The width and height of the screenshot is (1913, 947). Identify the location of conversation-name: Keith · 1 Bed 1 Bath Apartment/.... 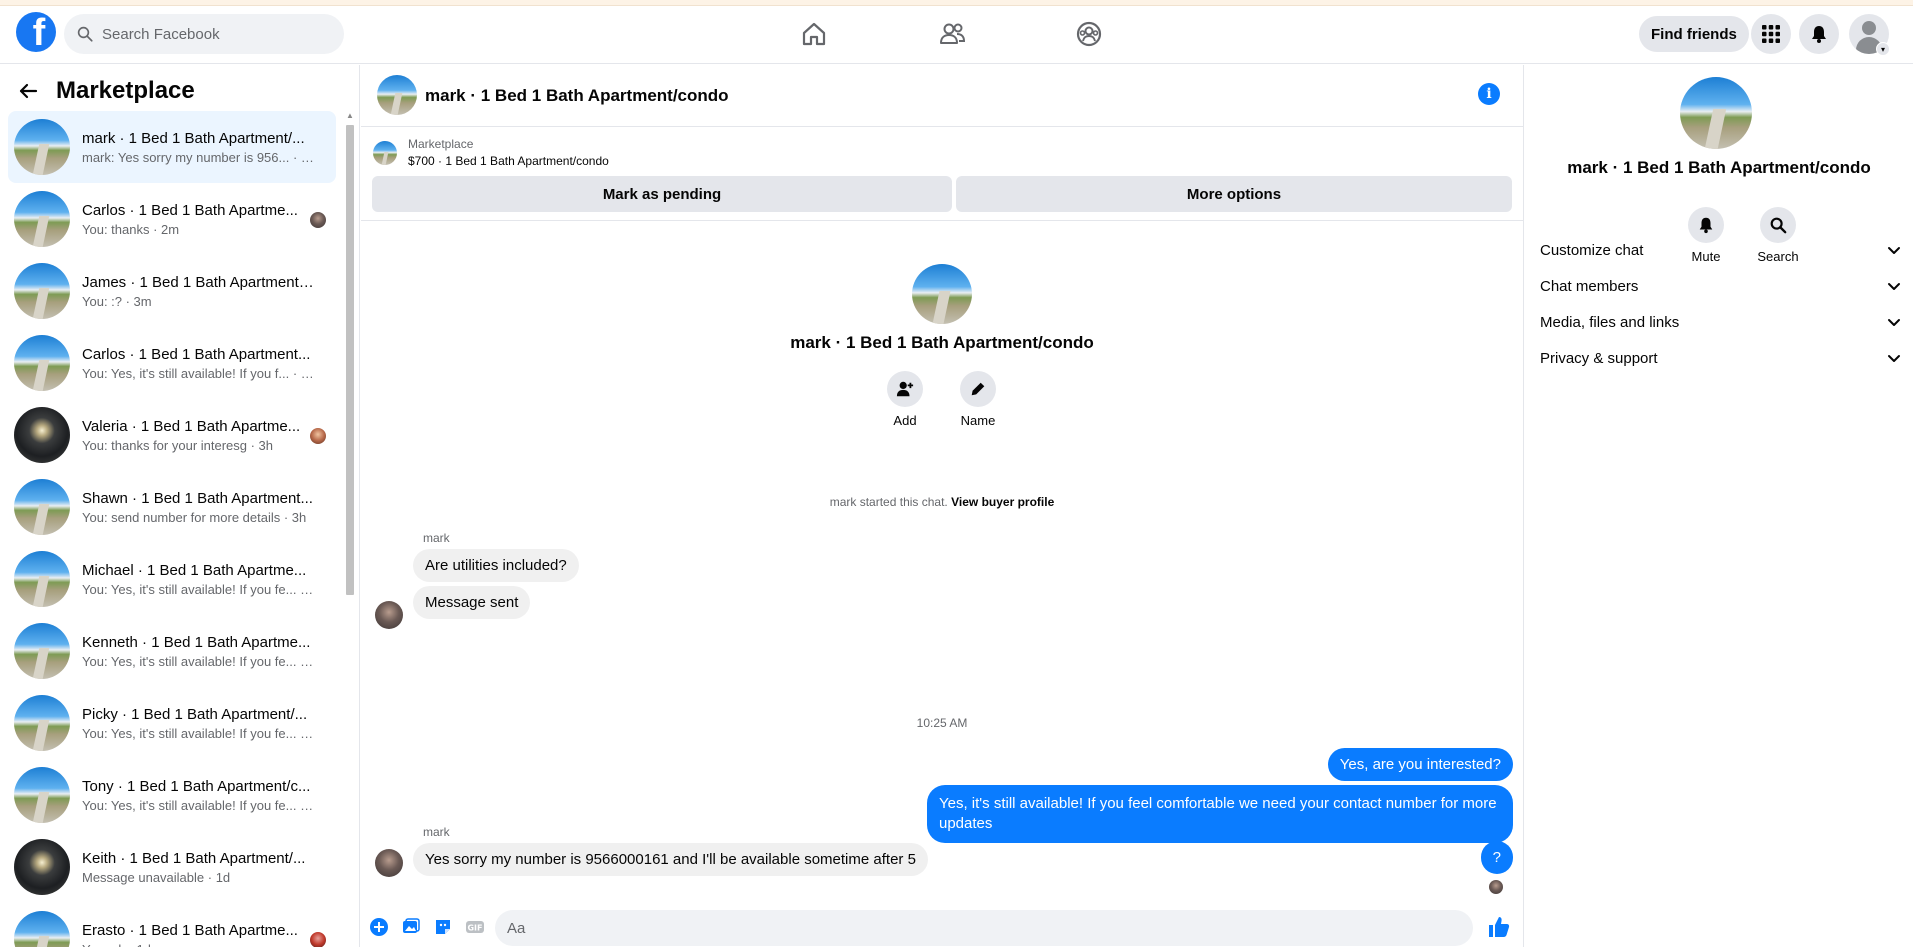
(194, 858).